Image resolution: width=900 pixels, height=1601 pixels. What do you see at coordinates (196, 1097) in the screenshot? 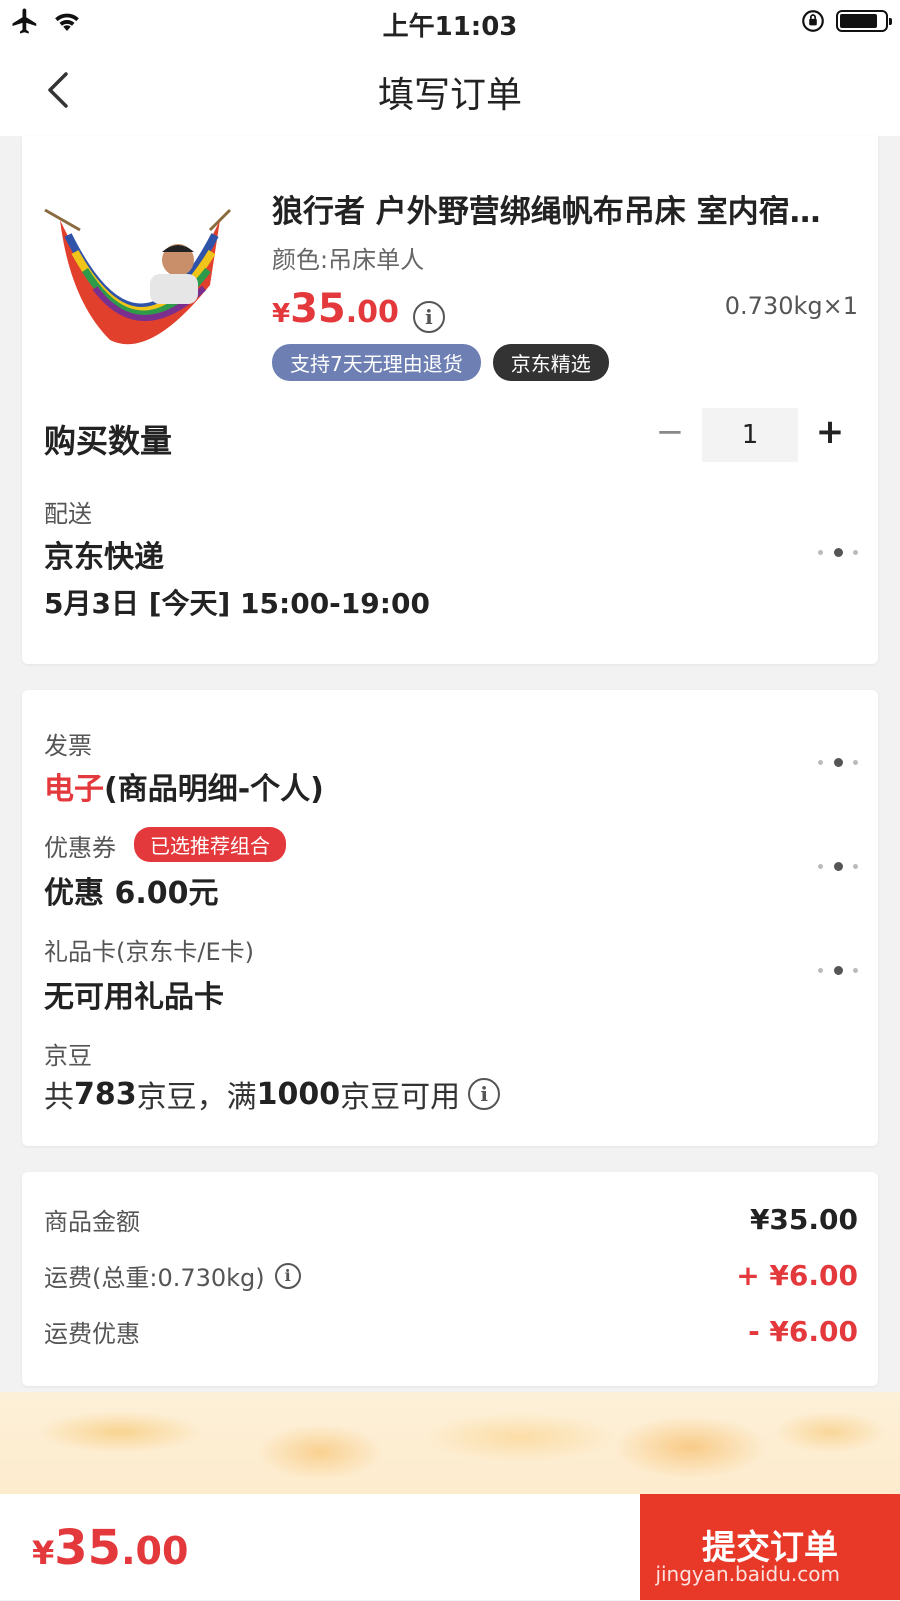
I see `jd-bean-text-2: 京豆，满` at bounding box center [196, 1097].